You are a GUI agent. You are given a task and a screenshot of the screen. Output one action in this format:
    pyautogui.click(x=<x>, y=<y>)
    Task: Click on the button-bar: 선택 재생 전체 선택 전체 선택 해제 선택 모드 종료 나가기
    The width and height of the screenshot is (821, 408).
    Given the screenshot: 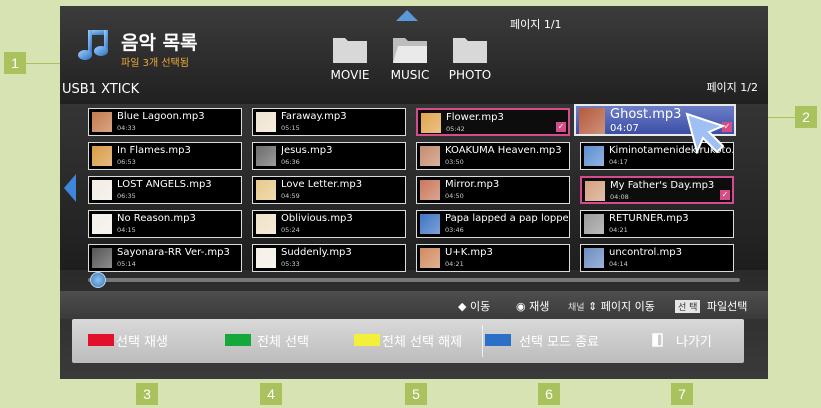 What is the action you would take?
    pyautogui.click(x=408, y=341)
    